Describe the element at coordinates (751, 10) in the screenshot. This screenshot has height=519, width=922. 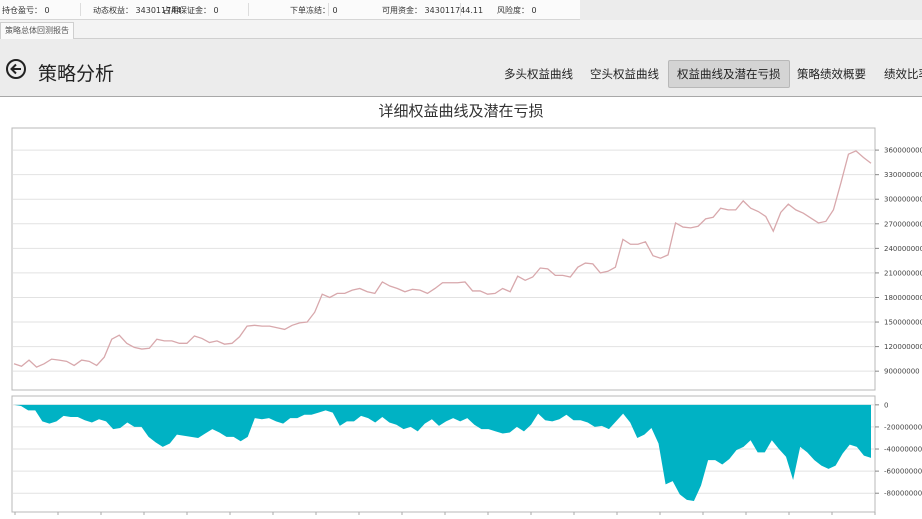
I see `top-strip` at that location.